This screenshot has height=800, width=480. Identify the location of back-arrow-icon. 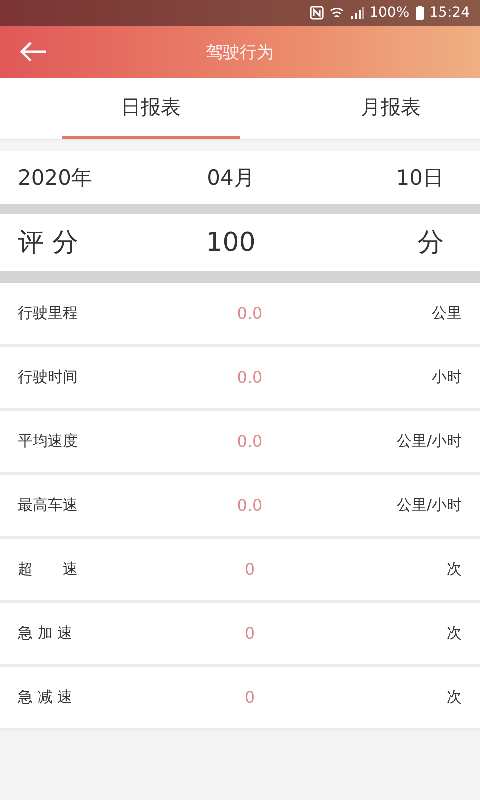
(33, 52).